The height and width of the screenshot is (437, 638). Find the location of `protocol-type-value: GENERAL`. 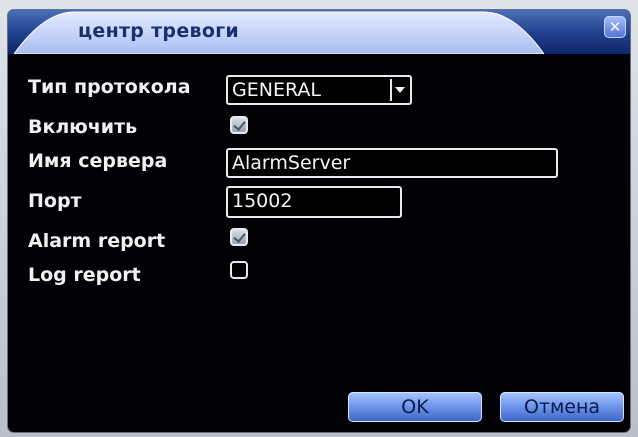

protocol-type-value: GENERAL is located at coordinates (276, 90).